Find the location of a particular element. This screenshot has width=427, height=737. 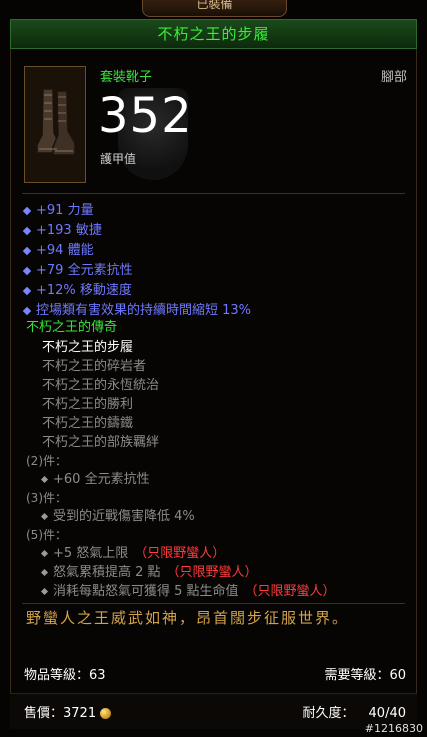

set-bonus-text: 怒氣累積提高 2 點 is located at coordinates (107, 572).